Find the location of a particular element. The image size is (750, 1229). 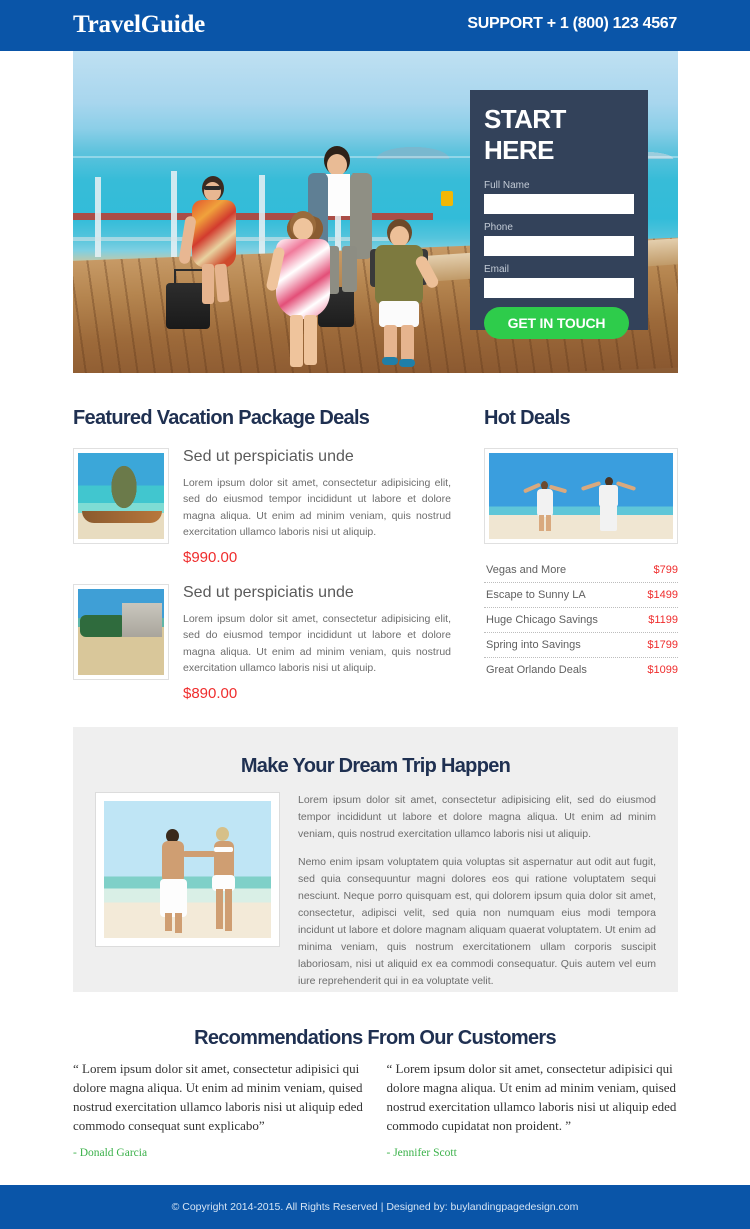

hot-deal-name: Spring into Savings is located at coordinates (533, 645).